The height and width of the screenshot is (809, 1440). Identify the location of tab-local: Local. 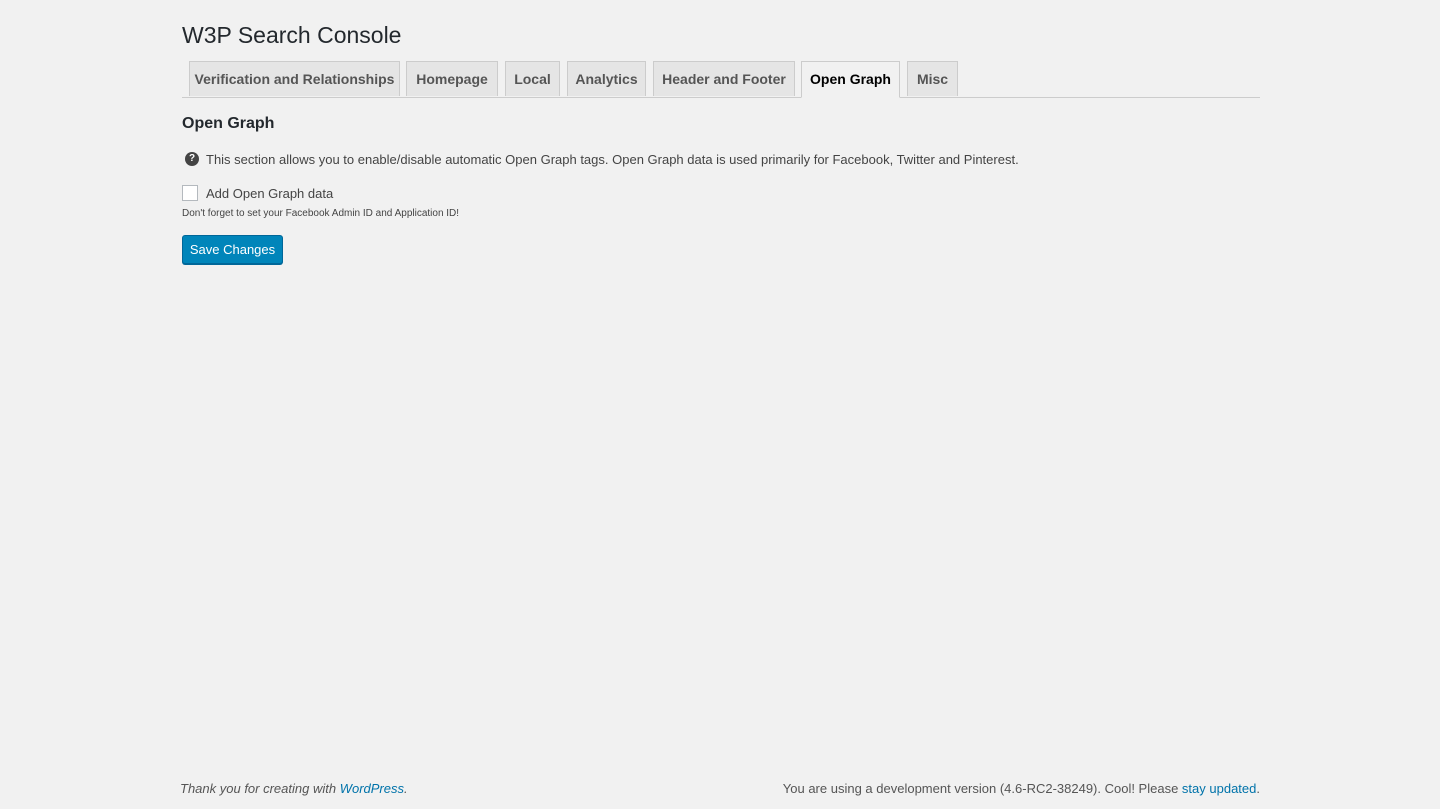
(532, 78).